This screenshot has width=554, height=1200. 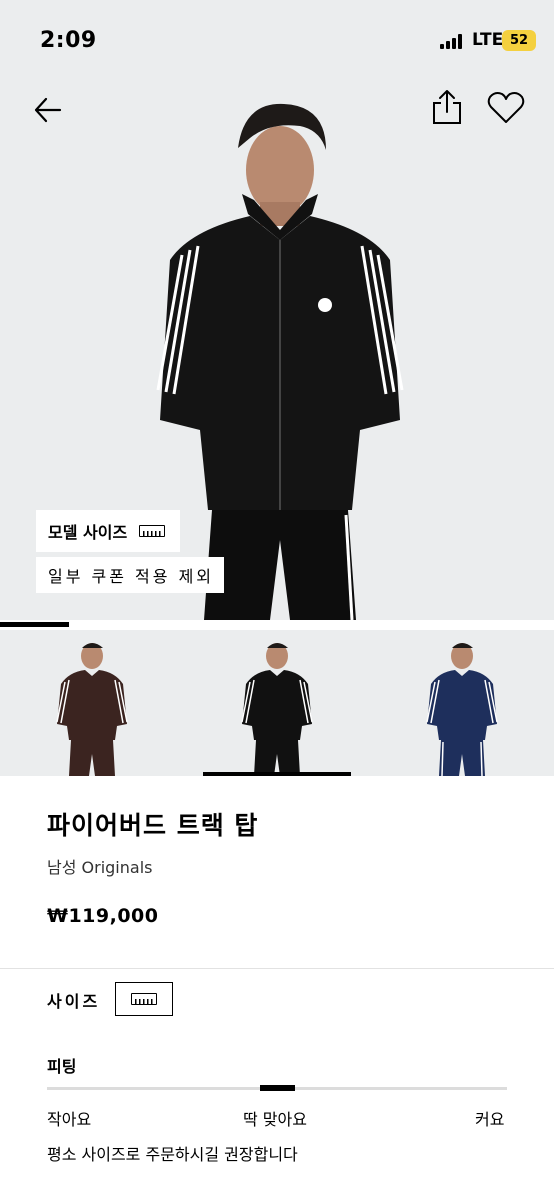 I want to click on color-variant-list, so click(x=277, y=703).